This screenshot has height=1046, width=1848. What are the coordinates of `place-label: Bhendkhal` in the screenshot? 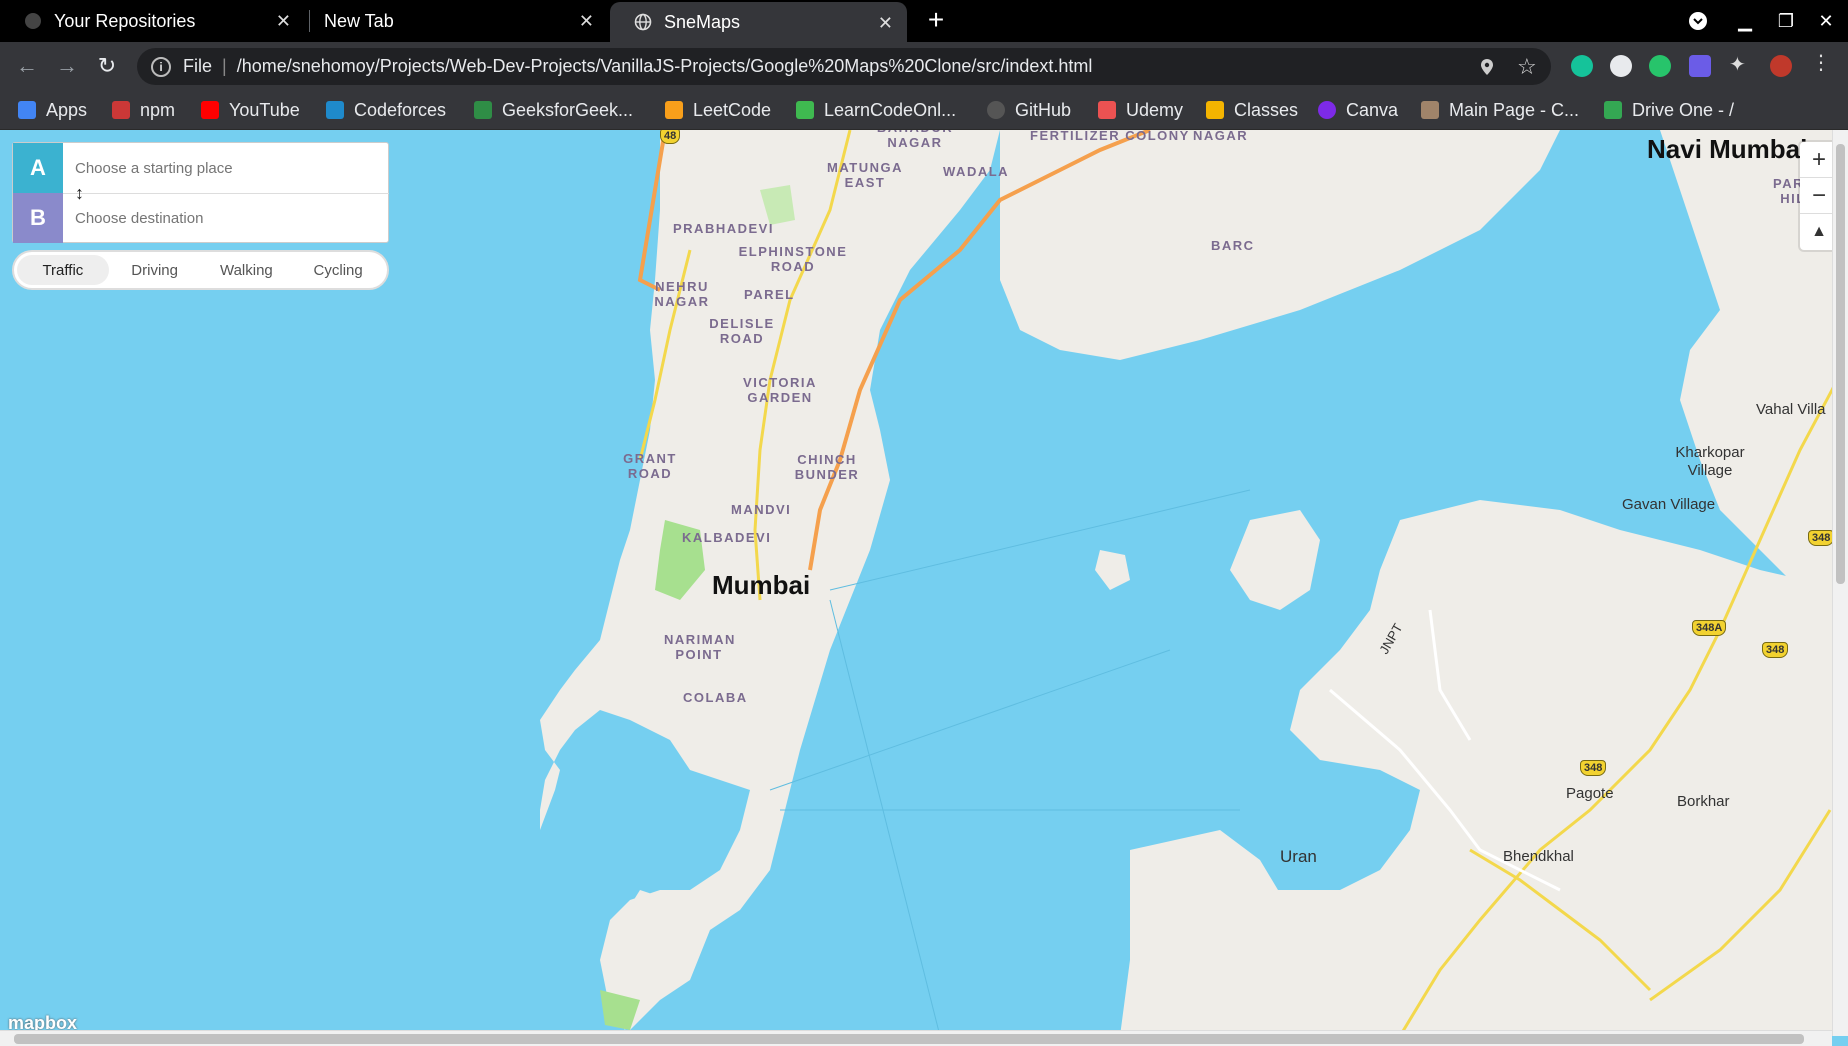 It's located at (1538, 856).